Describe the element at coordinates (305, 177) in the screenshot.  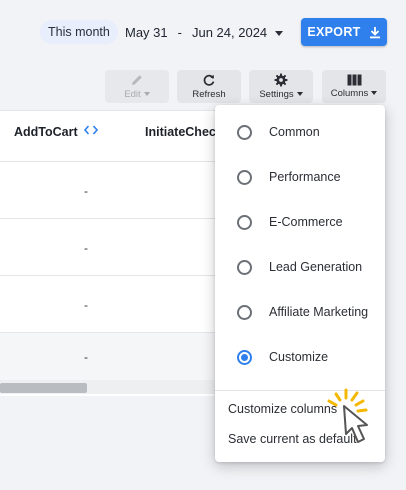
I see `menu-option-label: Performance` at that location.